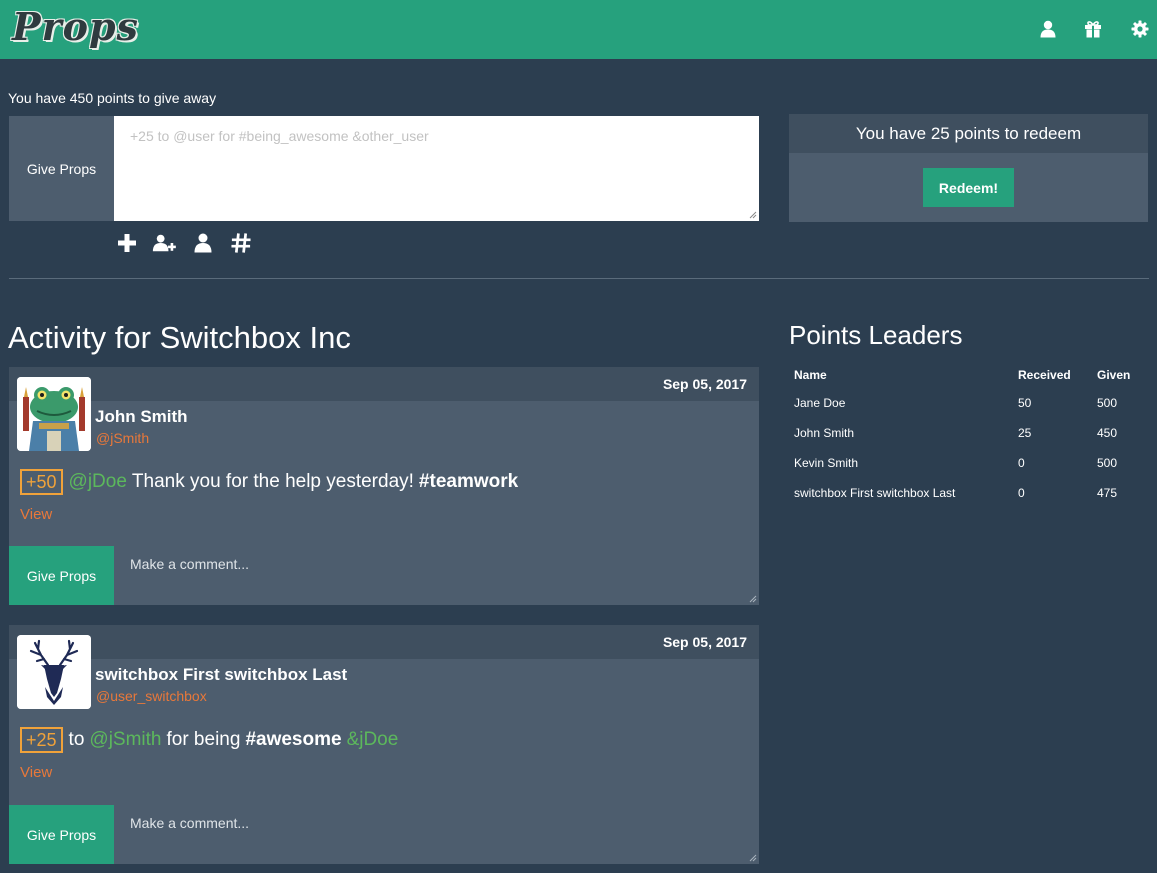 This screenshot has height=873, width=1157. I want to click on hashtag-icon, so click(241, 243).